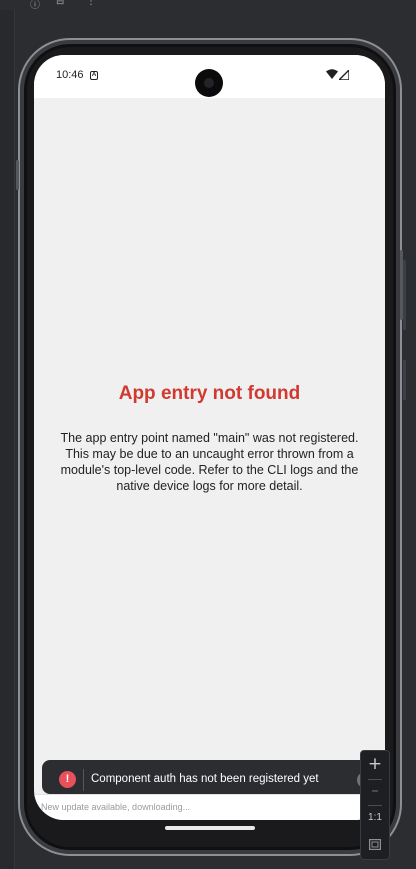 This screenshot has height=869, width=416. What do you see at coordinates (94, 75) in the screenshot?
I see `notification-badge: A` at bounding box center [94, 75].